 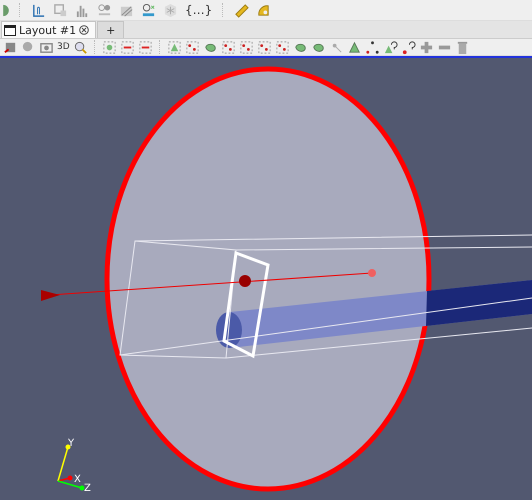 What do you see at coordinates (229, 330) in the screenshot?
I see `cylinder-cap` at bounding box center [229, 330].